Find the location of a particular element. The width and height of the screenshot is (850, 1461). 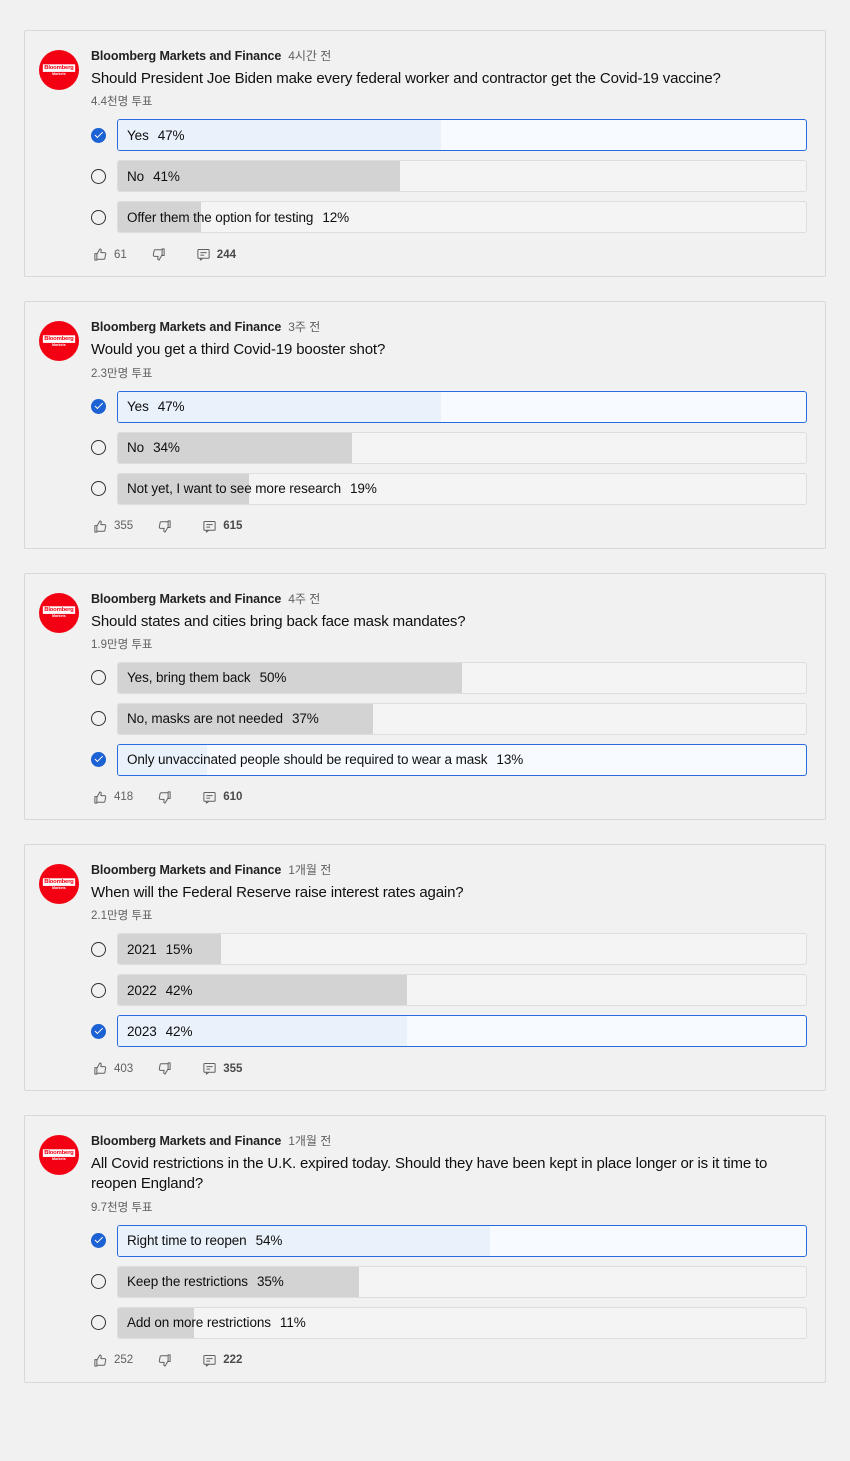

poll-option-percent: 54% is located at coordinates (269, 1240).